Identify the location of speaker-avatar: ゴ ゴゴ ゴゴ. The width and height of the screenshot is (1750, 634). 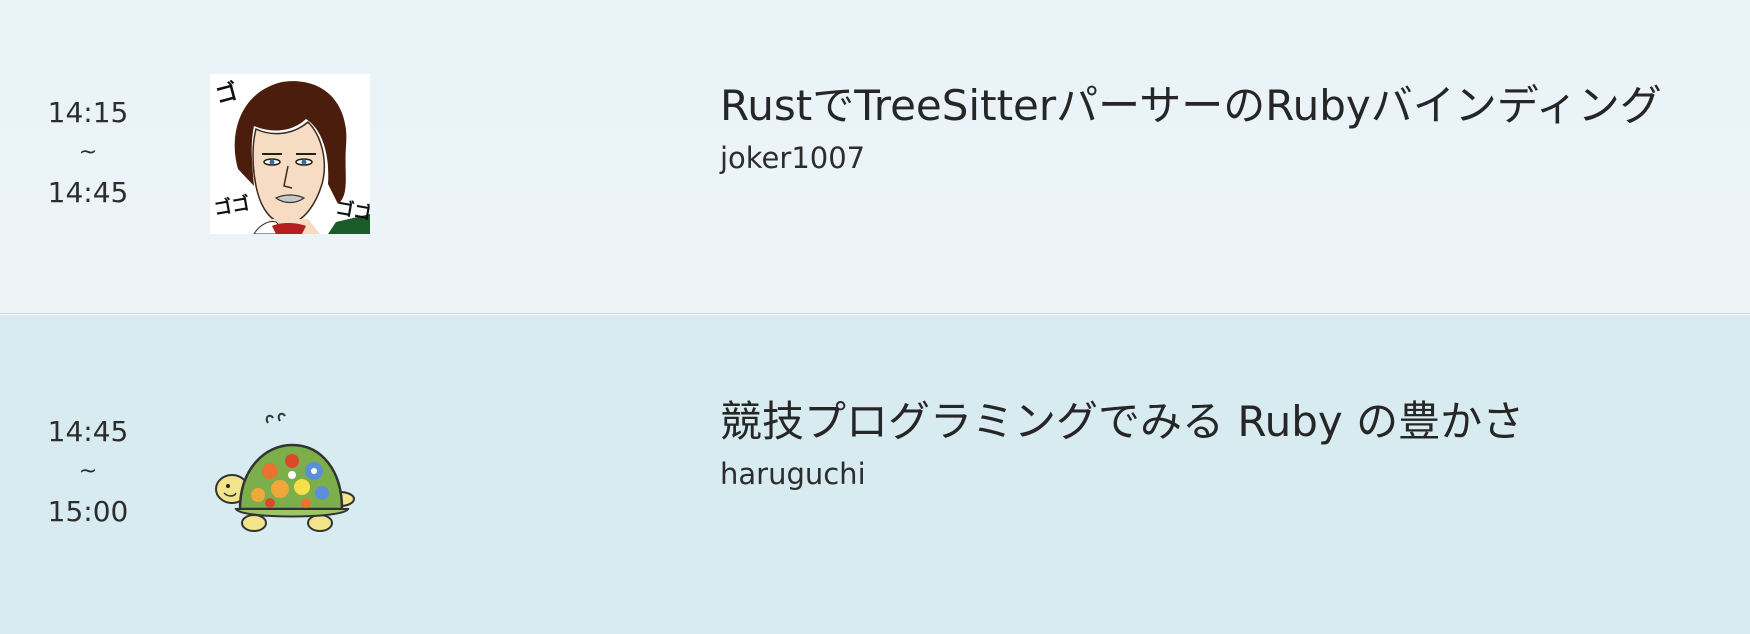
(291, 154).